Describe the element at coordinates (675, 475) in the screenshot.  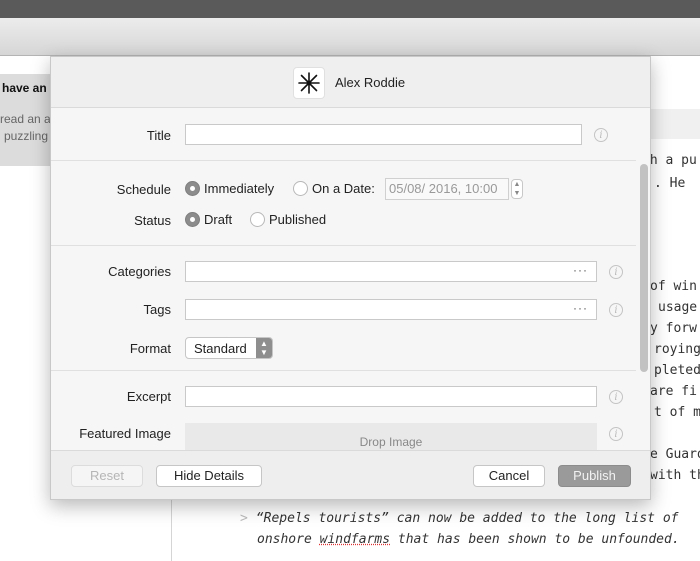
I see `editor-line: with th` at that location.